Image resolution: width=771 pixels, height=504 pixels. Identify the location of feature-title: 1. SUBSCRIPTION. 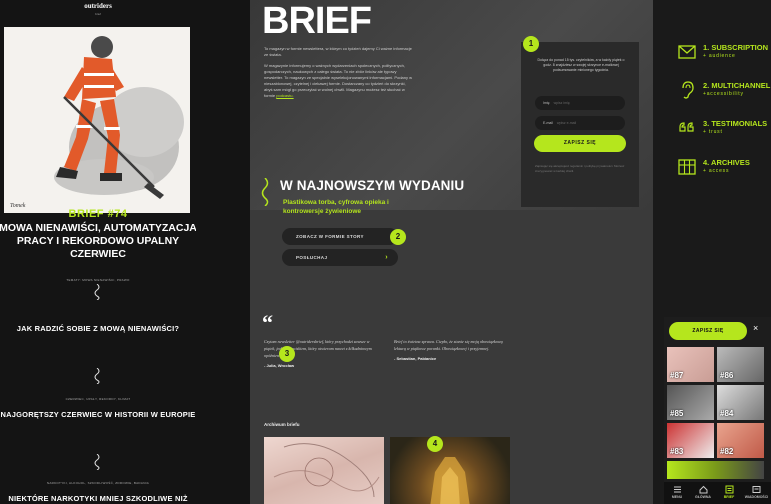
(736, 47).